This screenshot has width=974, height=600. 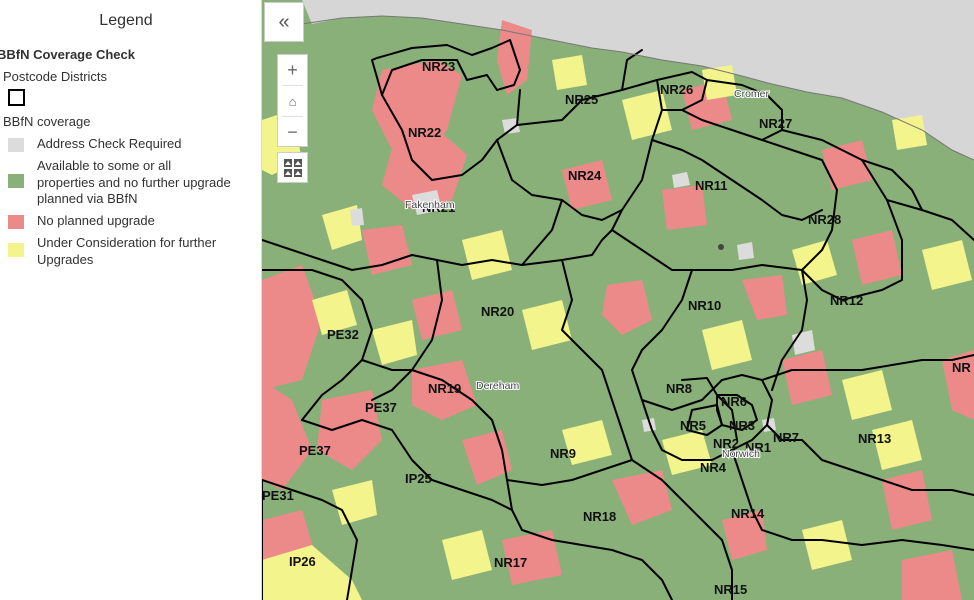 I want to click on town-label: Fakenham, so click(x=430, y=205).